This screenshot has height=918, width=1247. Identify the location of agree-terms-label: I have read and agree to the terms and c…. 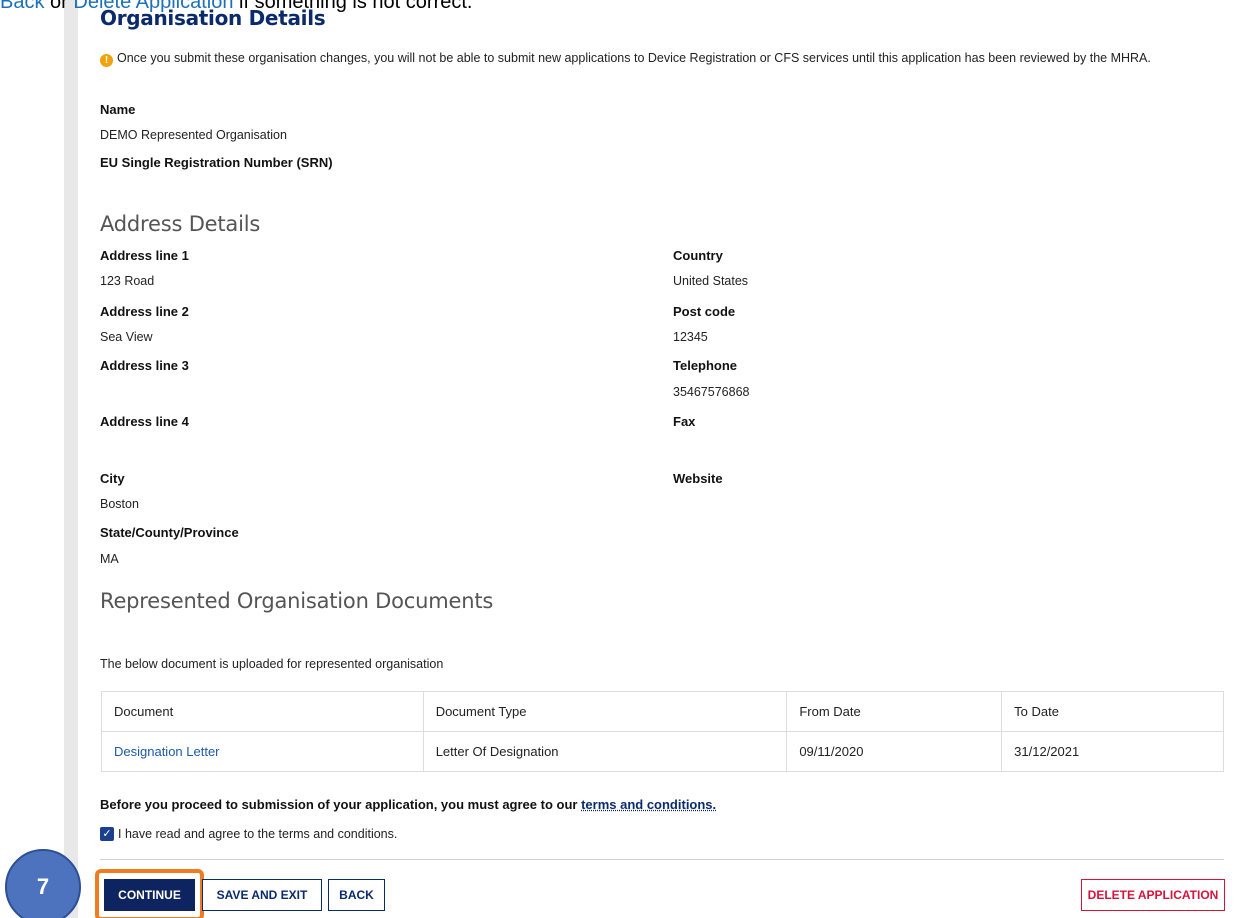
(258, 834).